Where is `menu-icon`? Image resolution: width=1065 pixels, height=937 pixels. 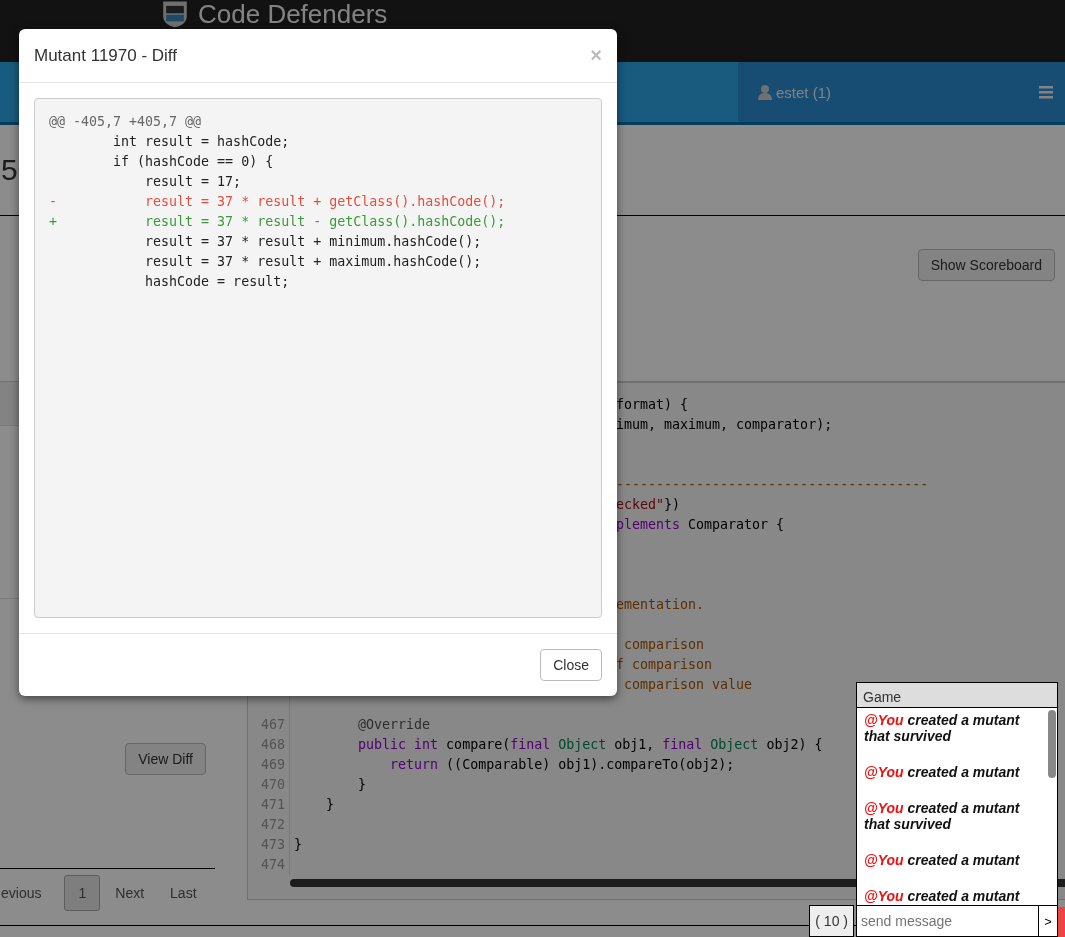 menu-icon is located at coordinates (1046, 92).